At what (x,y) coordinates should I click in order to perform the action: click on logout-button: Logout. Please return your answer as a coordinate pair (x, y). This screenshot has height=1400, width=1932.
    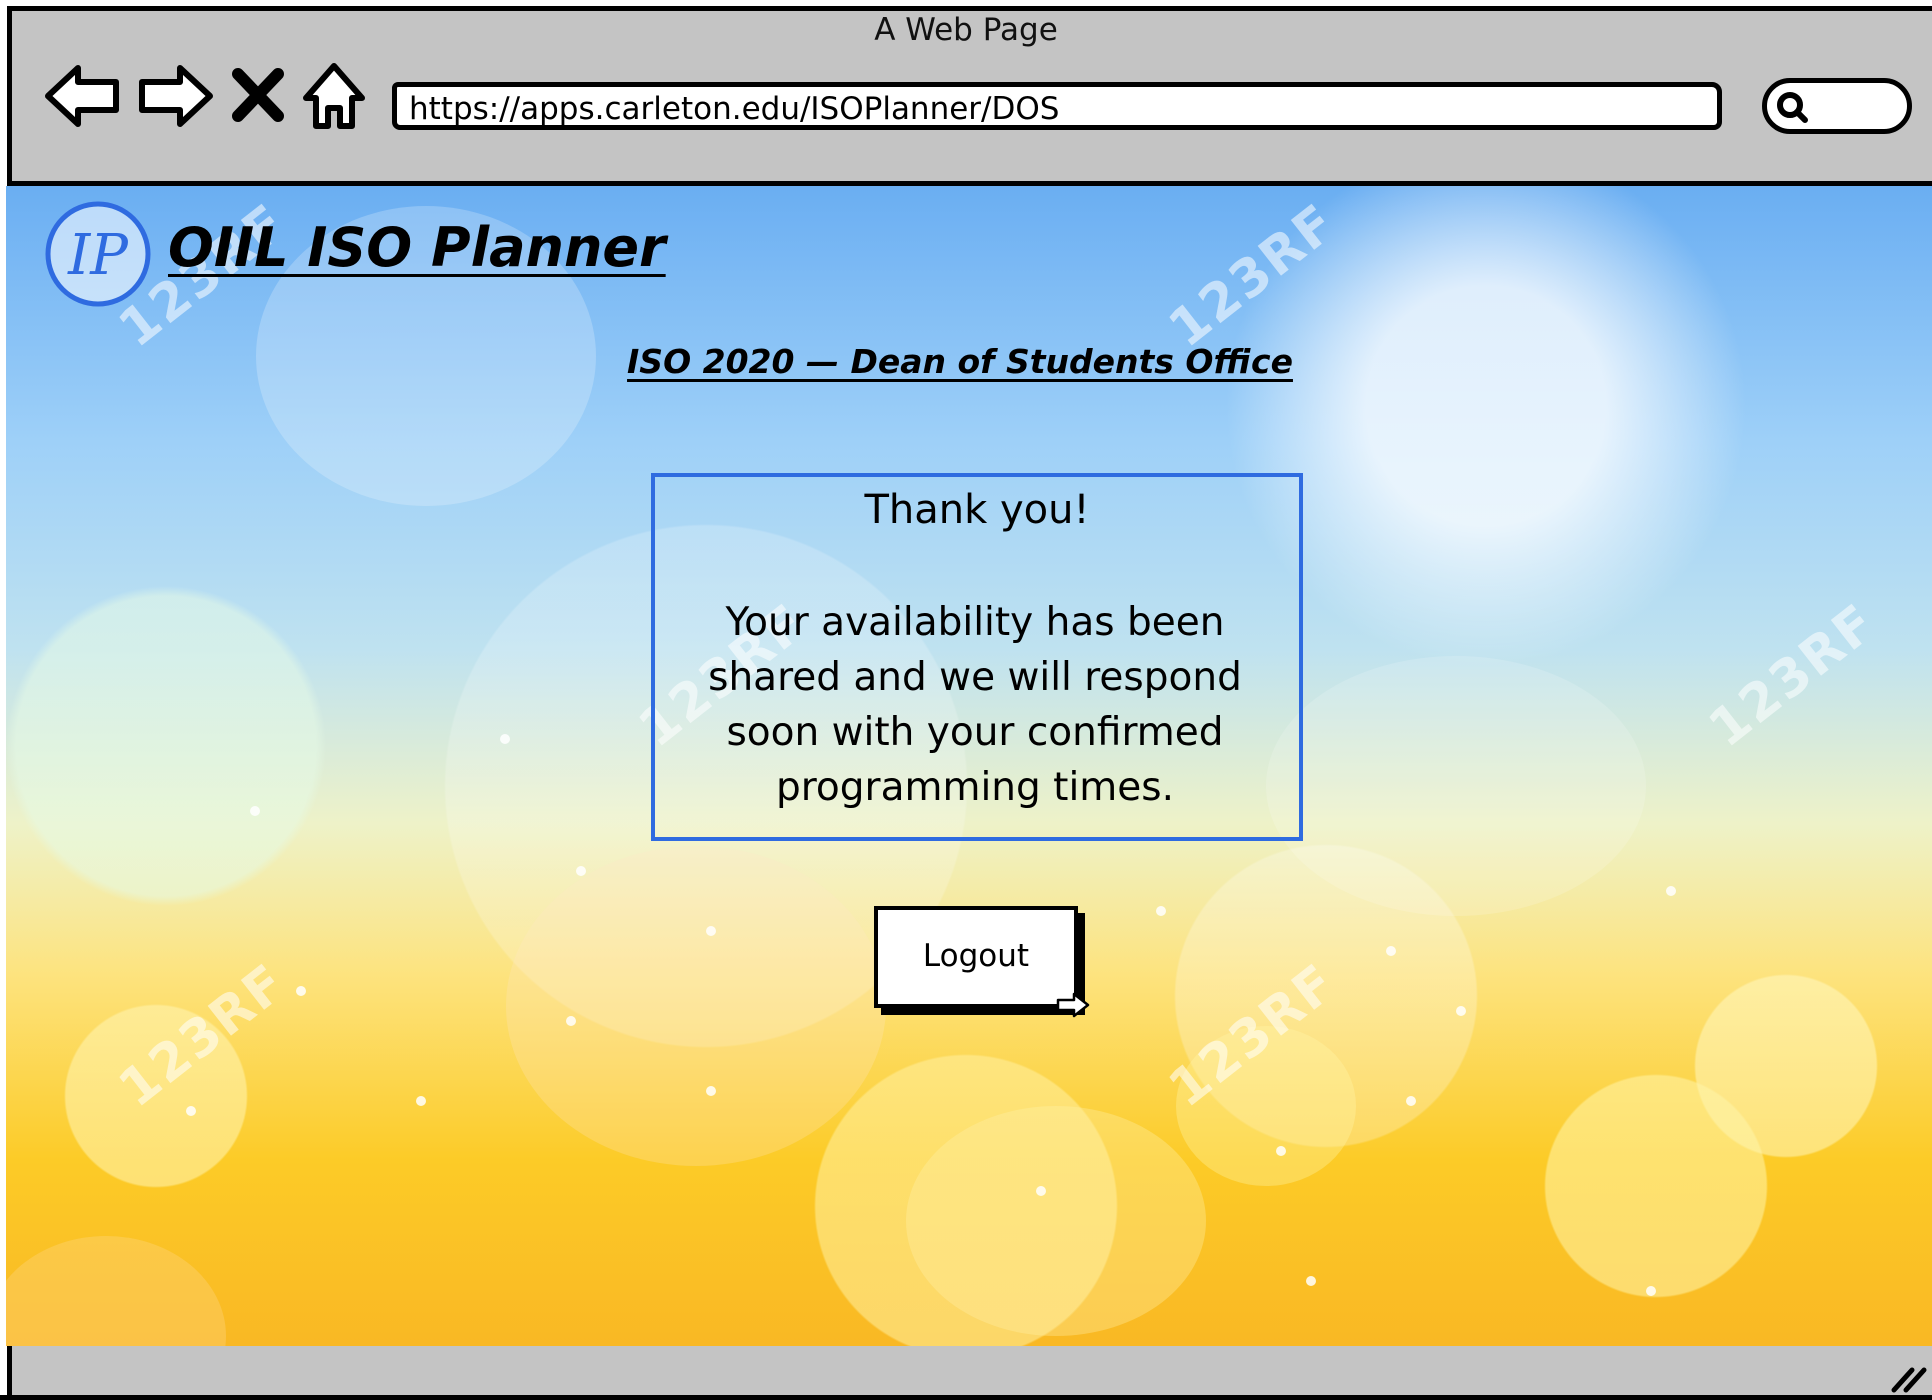
    Looking at the image, I should click on (976, 957).